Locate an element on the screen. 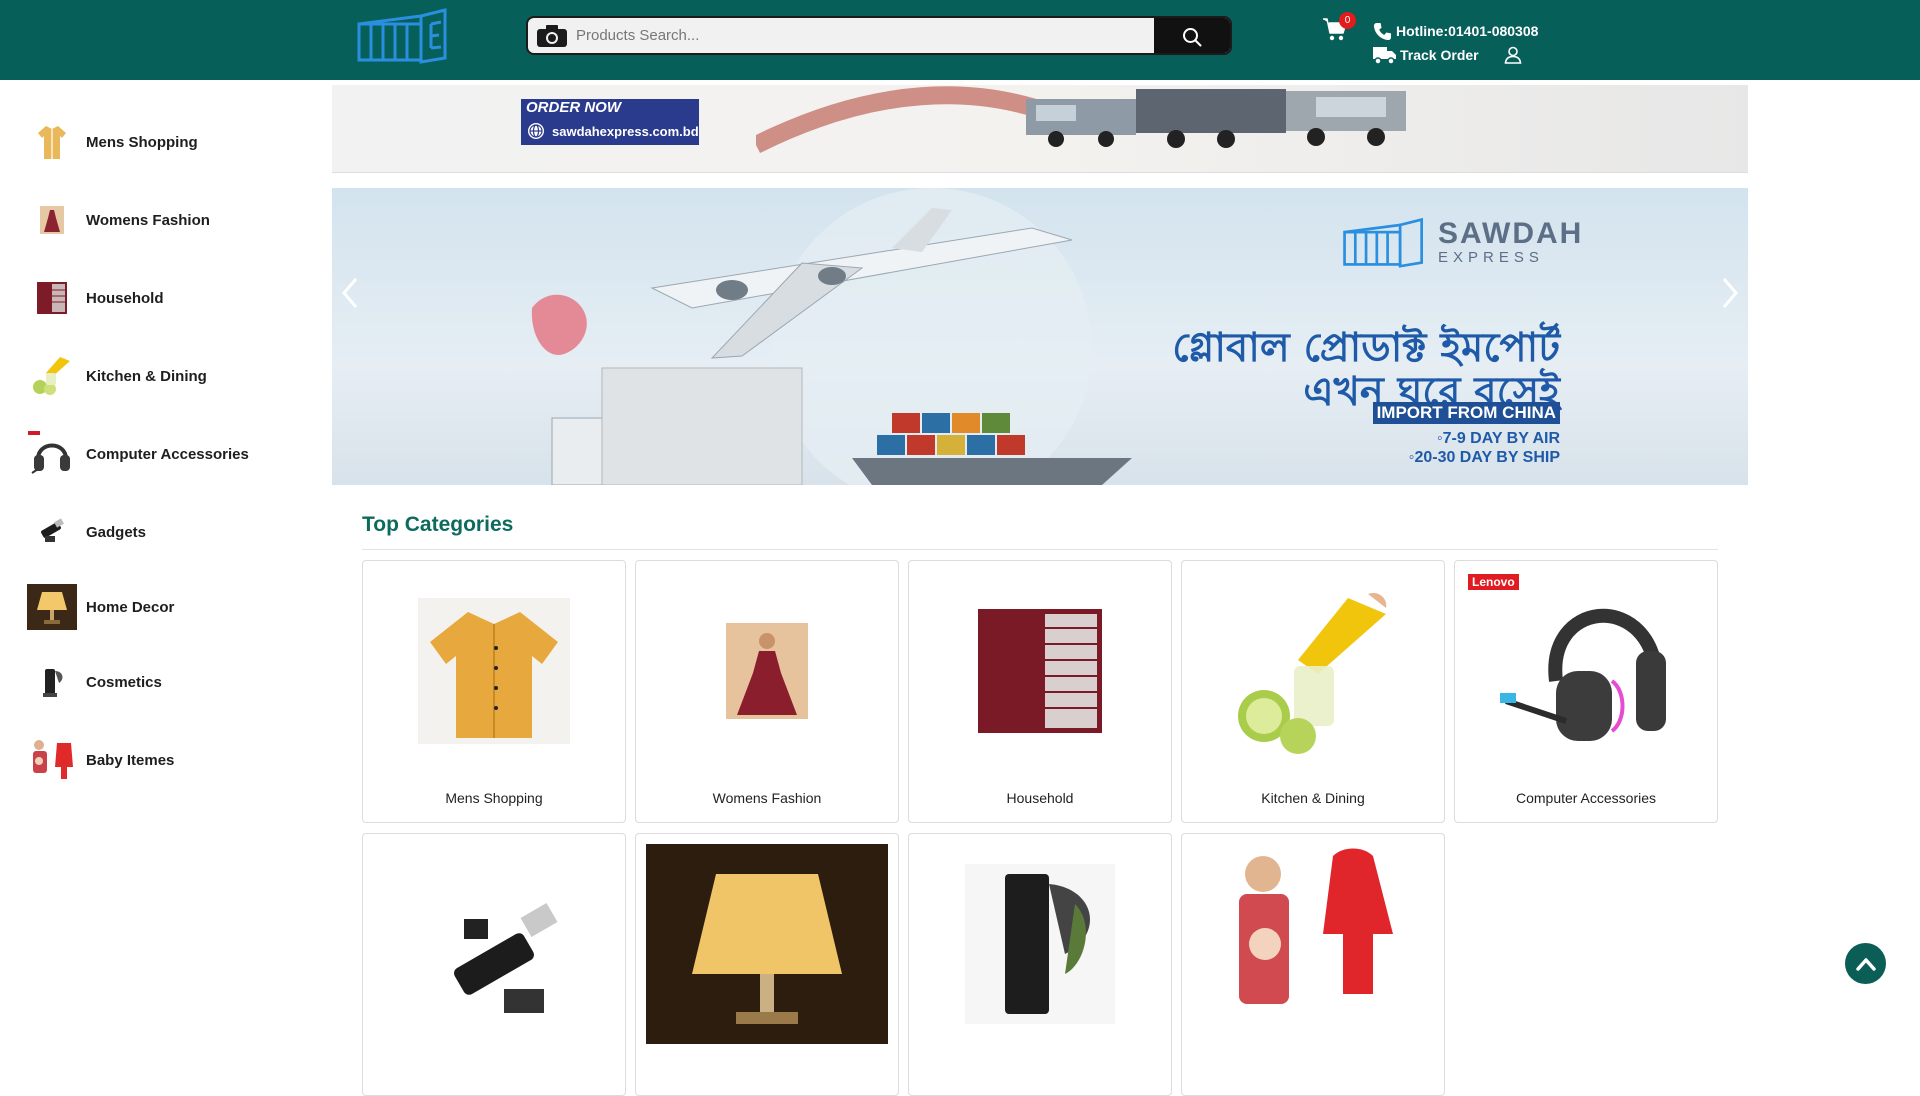 This screenshot has width=1920, height=1096. globe-icon is located at coordinates (536, 131).